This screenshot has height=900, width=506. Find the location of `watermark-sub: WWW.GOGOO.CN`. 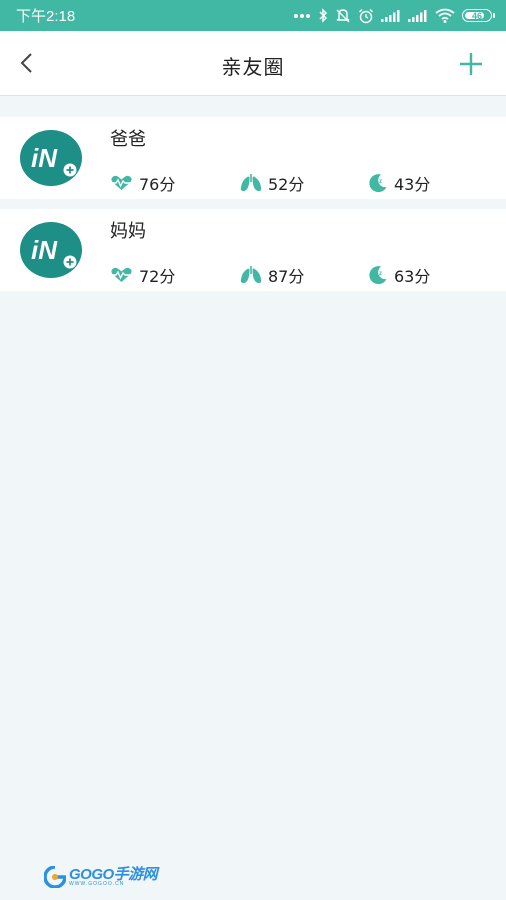

watermark-sub: WWW.GOGOO.CN is located at coordinates (97, 884).